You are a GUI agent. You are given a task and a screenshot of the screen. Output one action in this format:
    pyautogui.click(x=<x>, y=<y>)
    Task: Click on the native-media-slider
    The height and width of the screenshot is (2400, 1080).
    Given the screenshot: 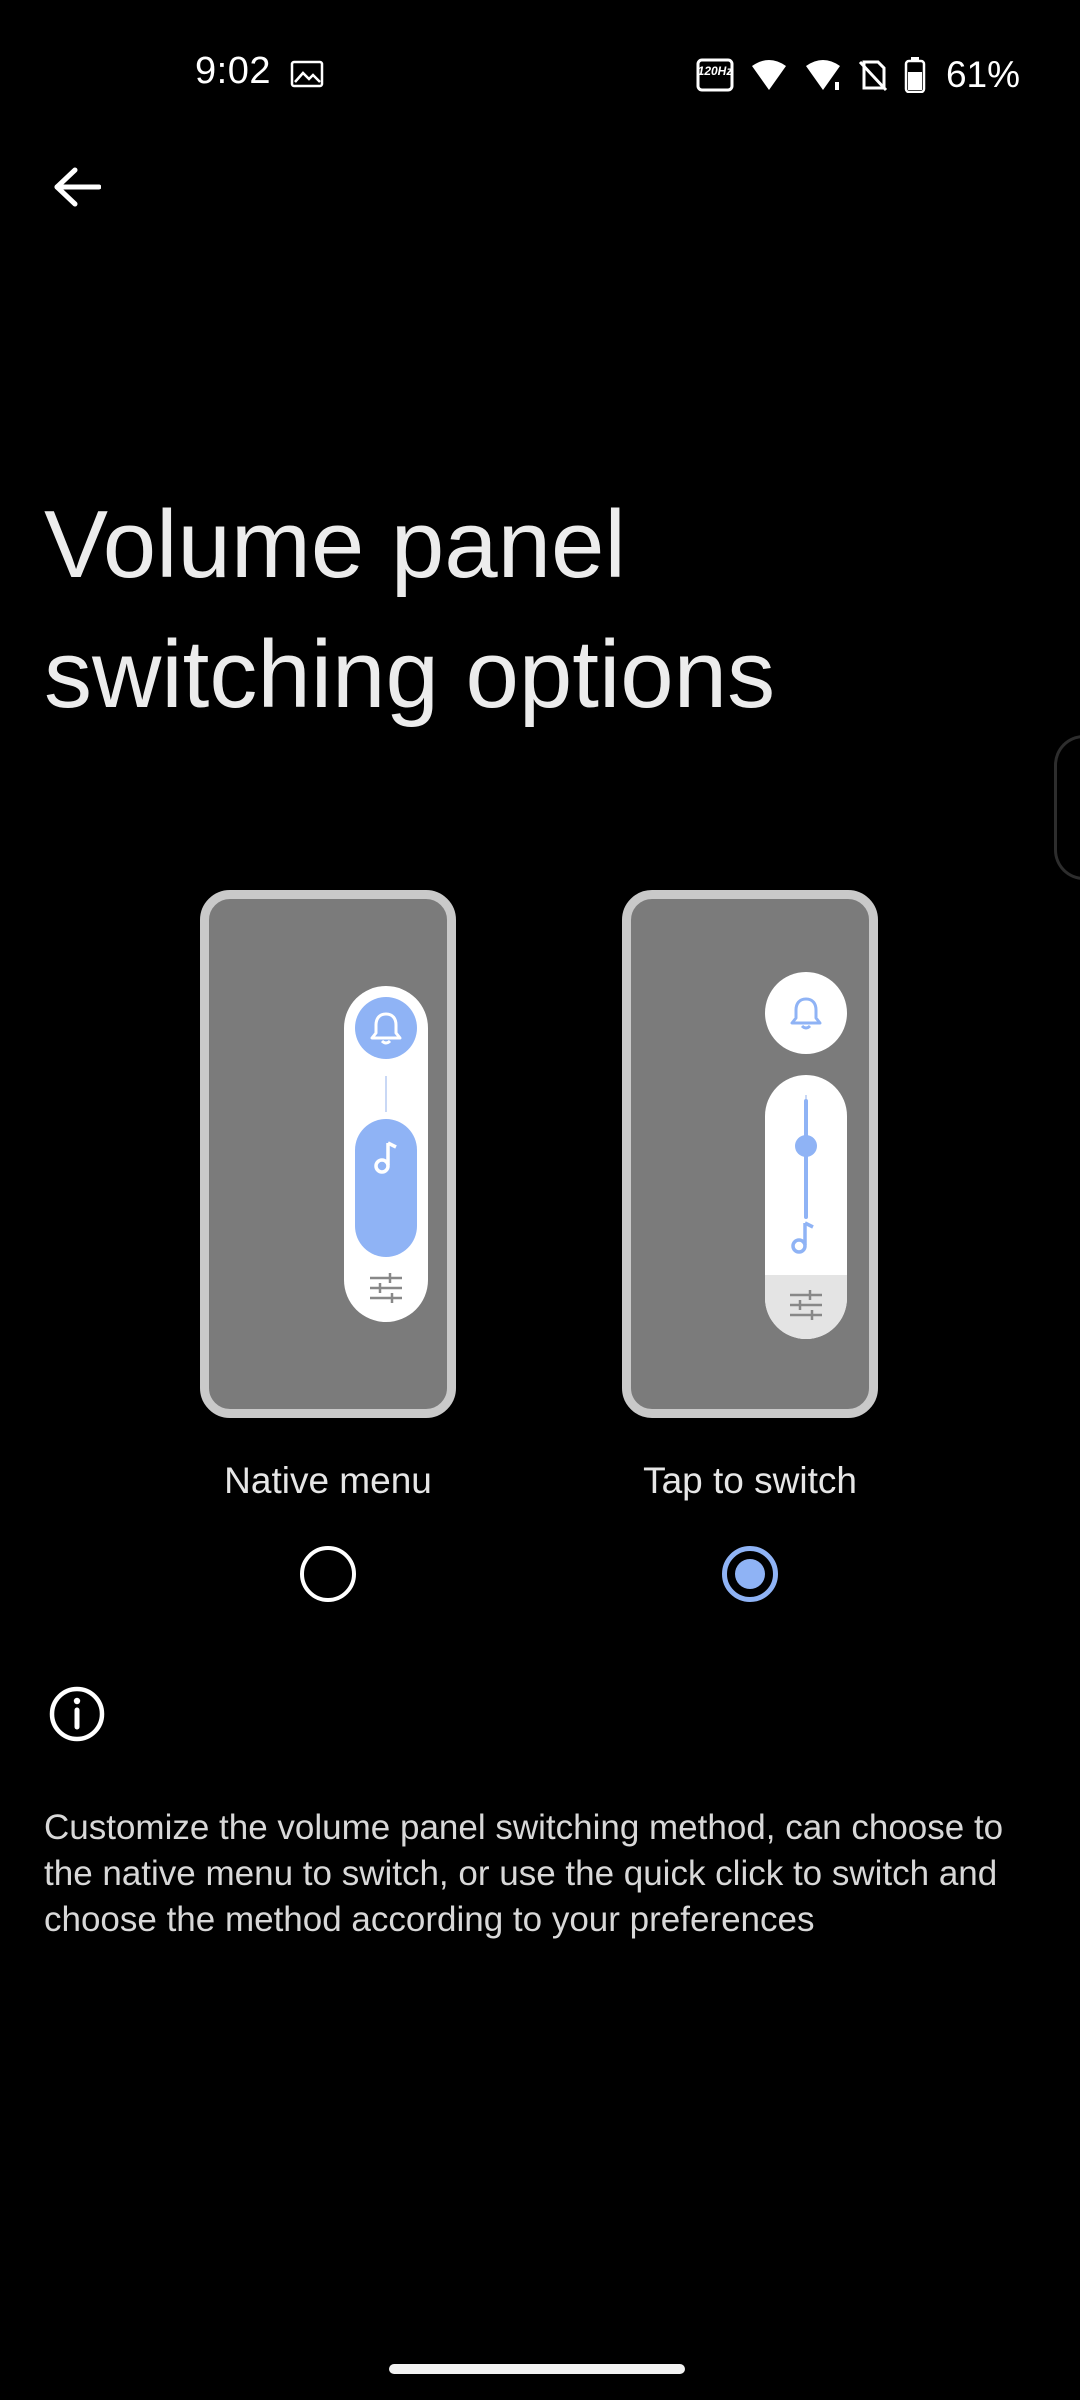 What is the action you would take?
    pyautogui.click(x=386, y=1188)
    